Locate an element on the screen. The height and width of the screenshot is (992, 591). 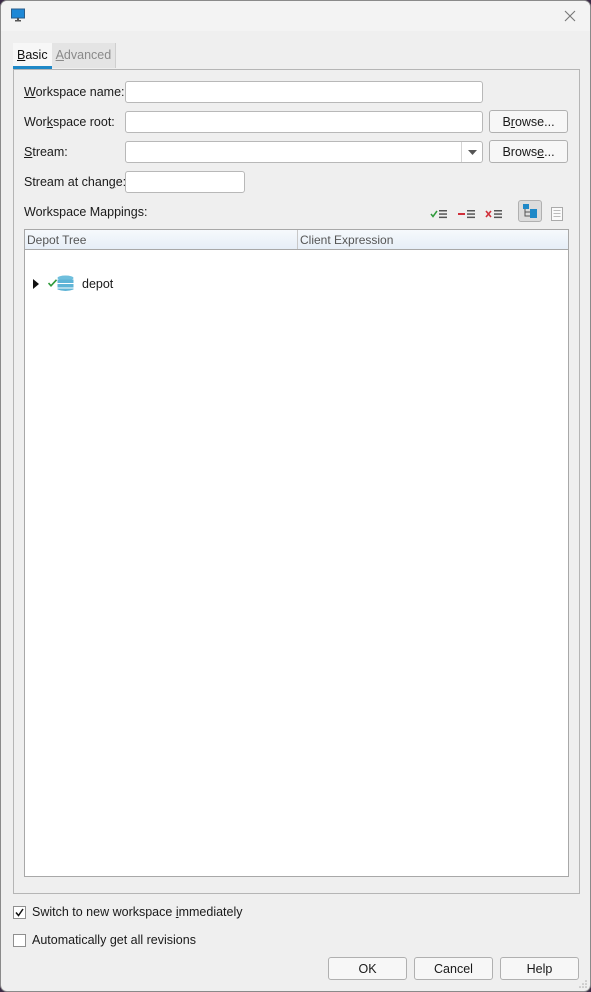
workspace-name-field is located at coordinates (304, 92).